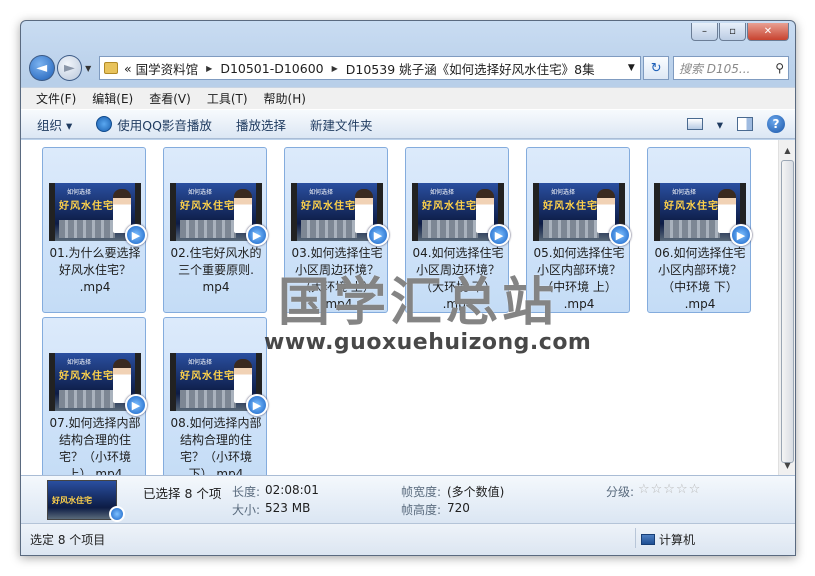 The width and height of the screenshot is (815, 576). I want to click on play-with-qq-label: 使用QQ影音播放, so click(164, 125).